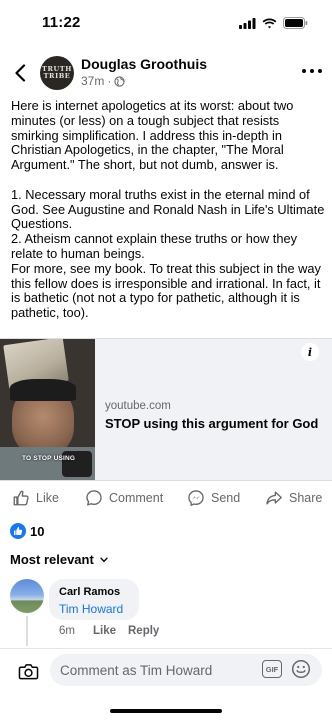 This screenshot has width=332, height=720. Describe the element at coordinates (27, 631) in the screenshot. I see `comment-thread-line` at that location.